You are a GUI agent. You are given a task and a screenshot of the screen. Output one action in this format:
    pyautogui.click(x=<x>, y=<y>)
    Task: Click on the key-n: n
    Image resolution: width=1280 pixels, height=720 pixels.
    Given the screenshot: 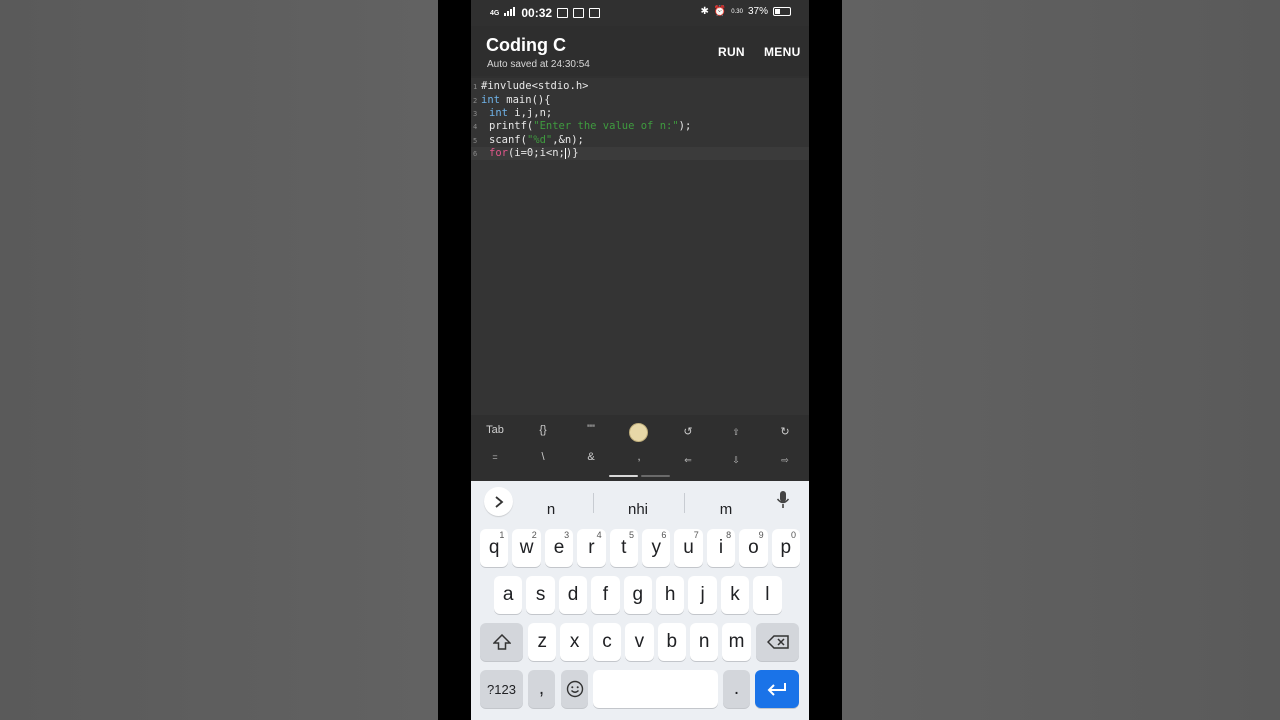 What is the action you would take?
    pyautogui.click(x=704, y=642)
    